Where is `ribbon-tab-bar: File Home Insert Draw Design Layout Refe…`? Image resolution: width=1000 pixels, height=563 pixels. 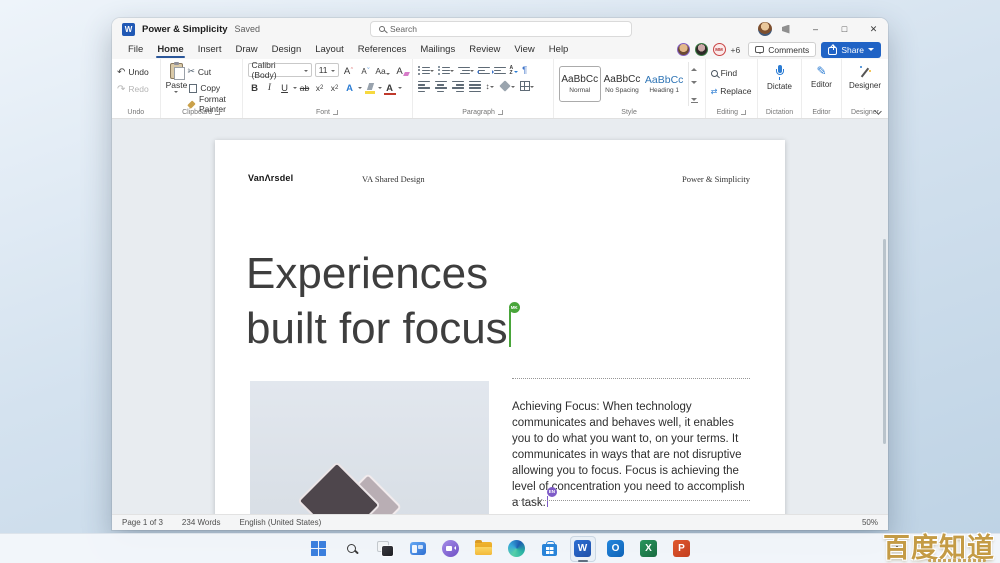
ribbon-tab-bar: File Home Insert Draw Design Layout Refe… is located at coordinates (500, 49).